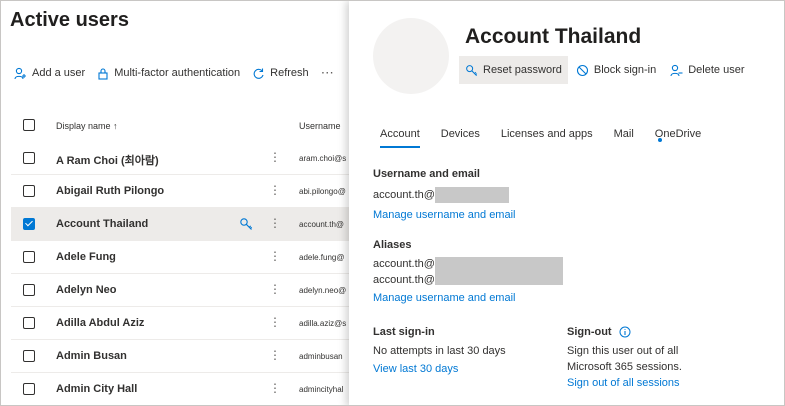 This screenshot has width=785, height=406. I want to click on username: abi.pilongo@, so click(322, 191).